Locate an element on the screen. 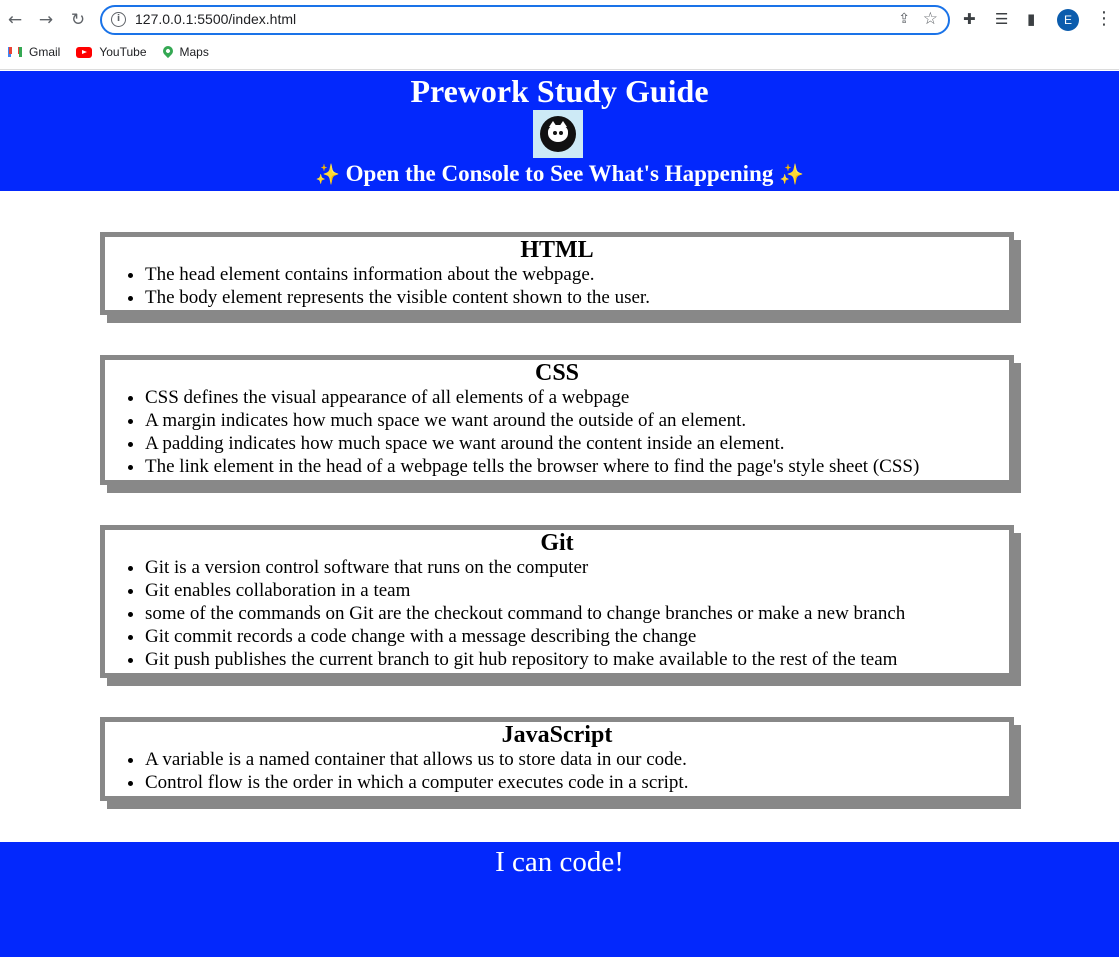  card-title: JavaScript is located at coordinates (557, 735).